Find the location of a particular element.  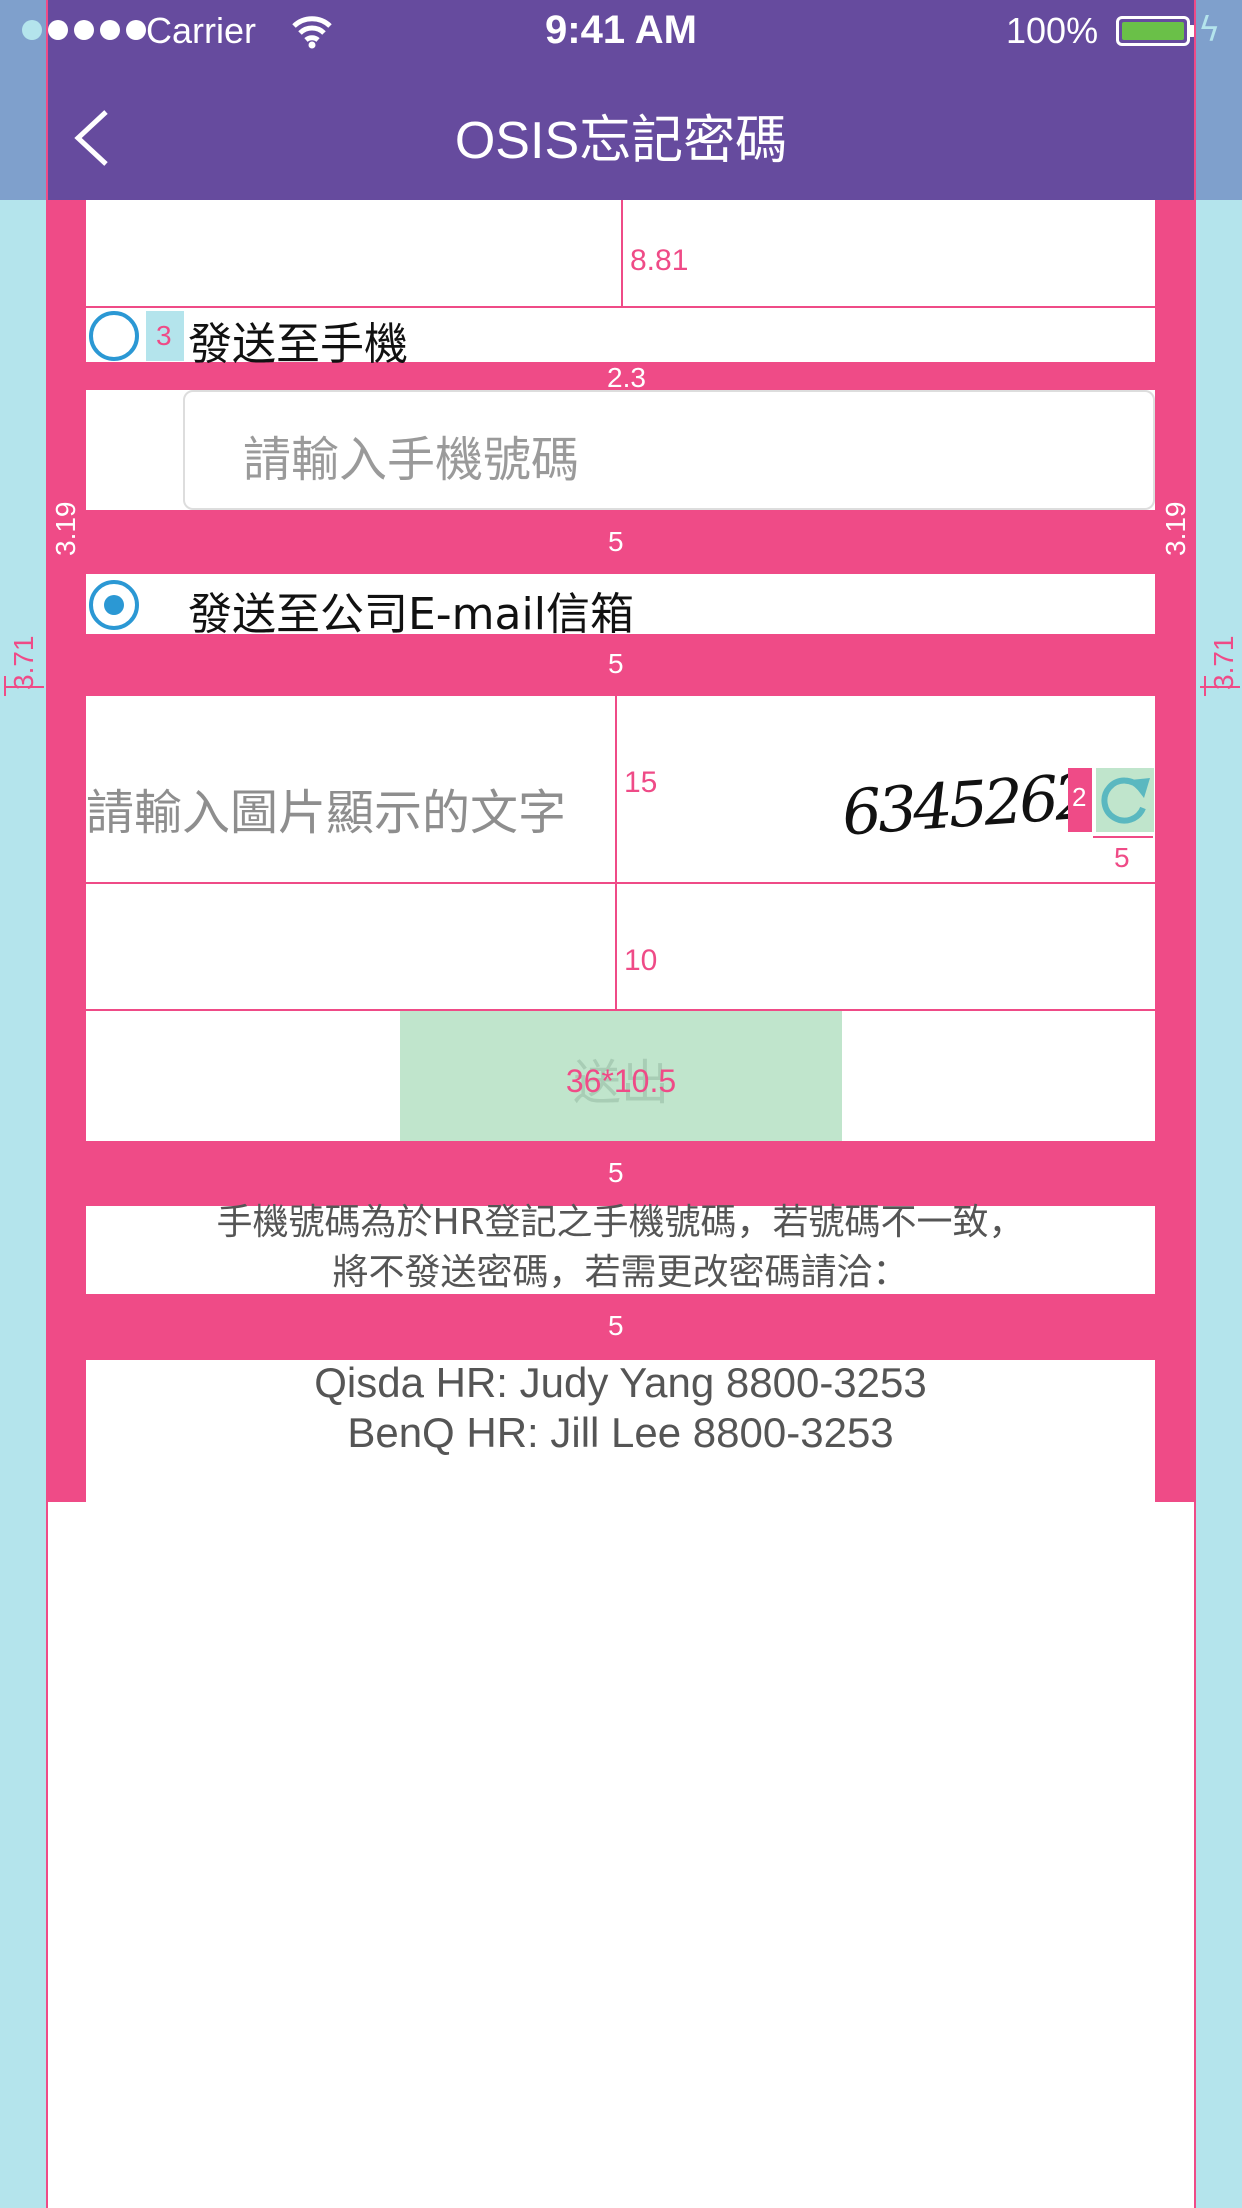

battery-percent: 100% is located at coordinates (1052, 30).